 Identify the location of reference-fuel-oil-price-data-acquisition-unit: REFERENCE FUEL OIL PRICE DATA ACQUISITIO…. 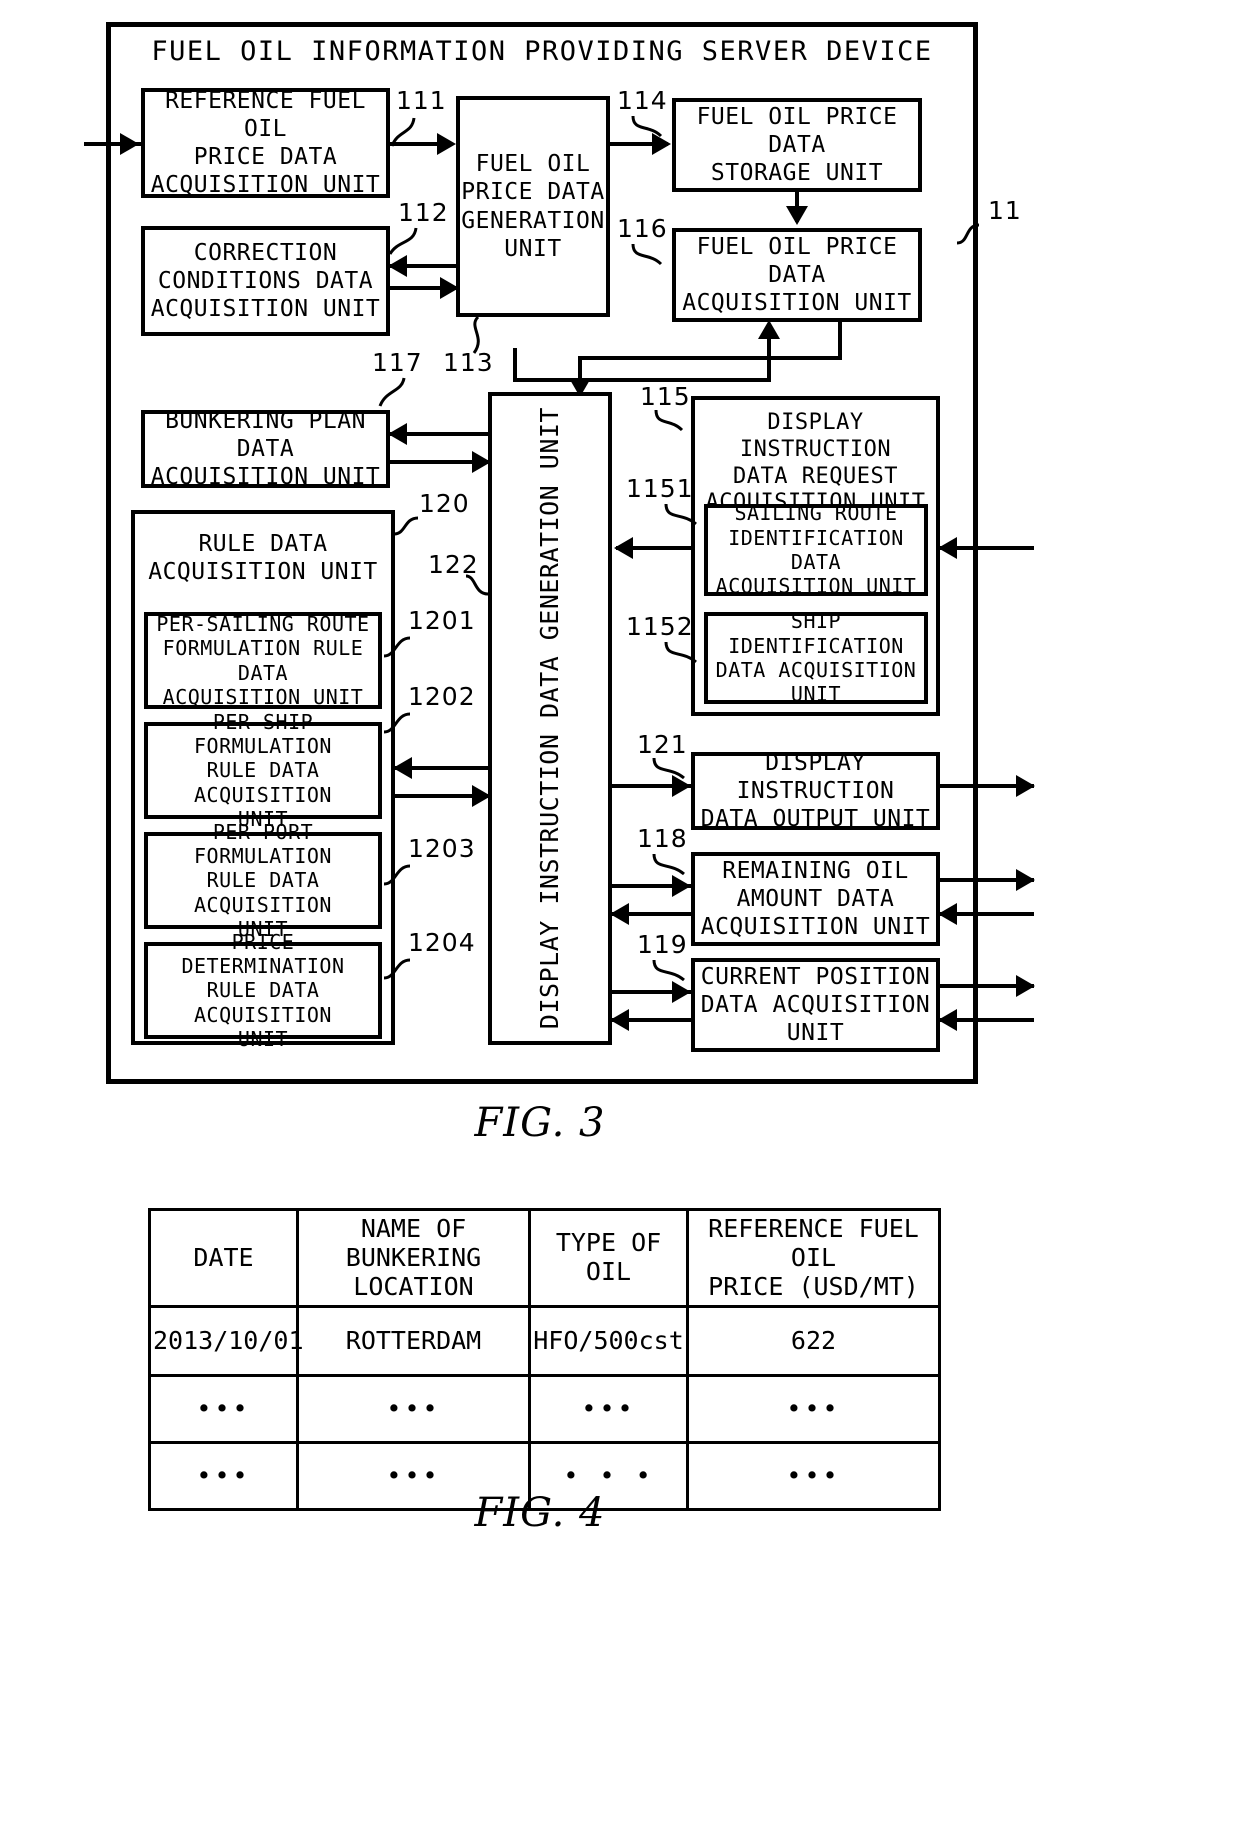
(265, 143).